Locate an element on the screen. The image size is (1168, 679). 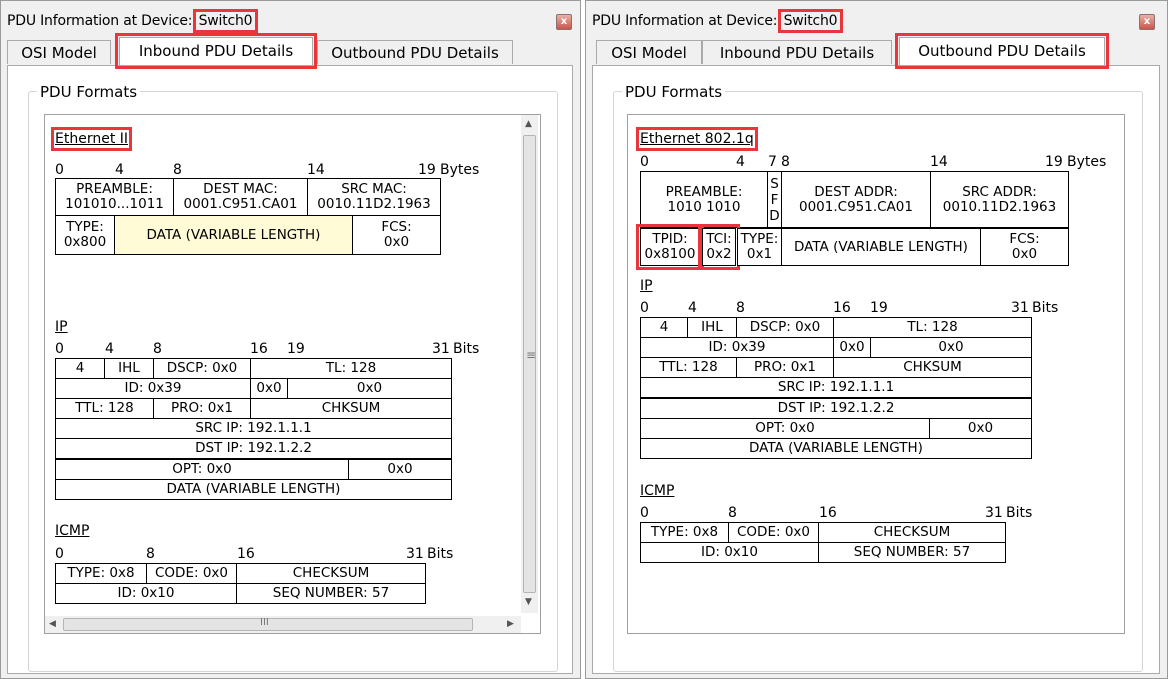
field-label: SRC MAC: is located at coordinates (374, 189).